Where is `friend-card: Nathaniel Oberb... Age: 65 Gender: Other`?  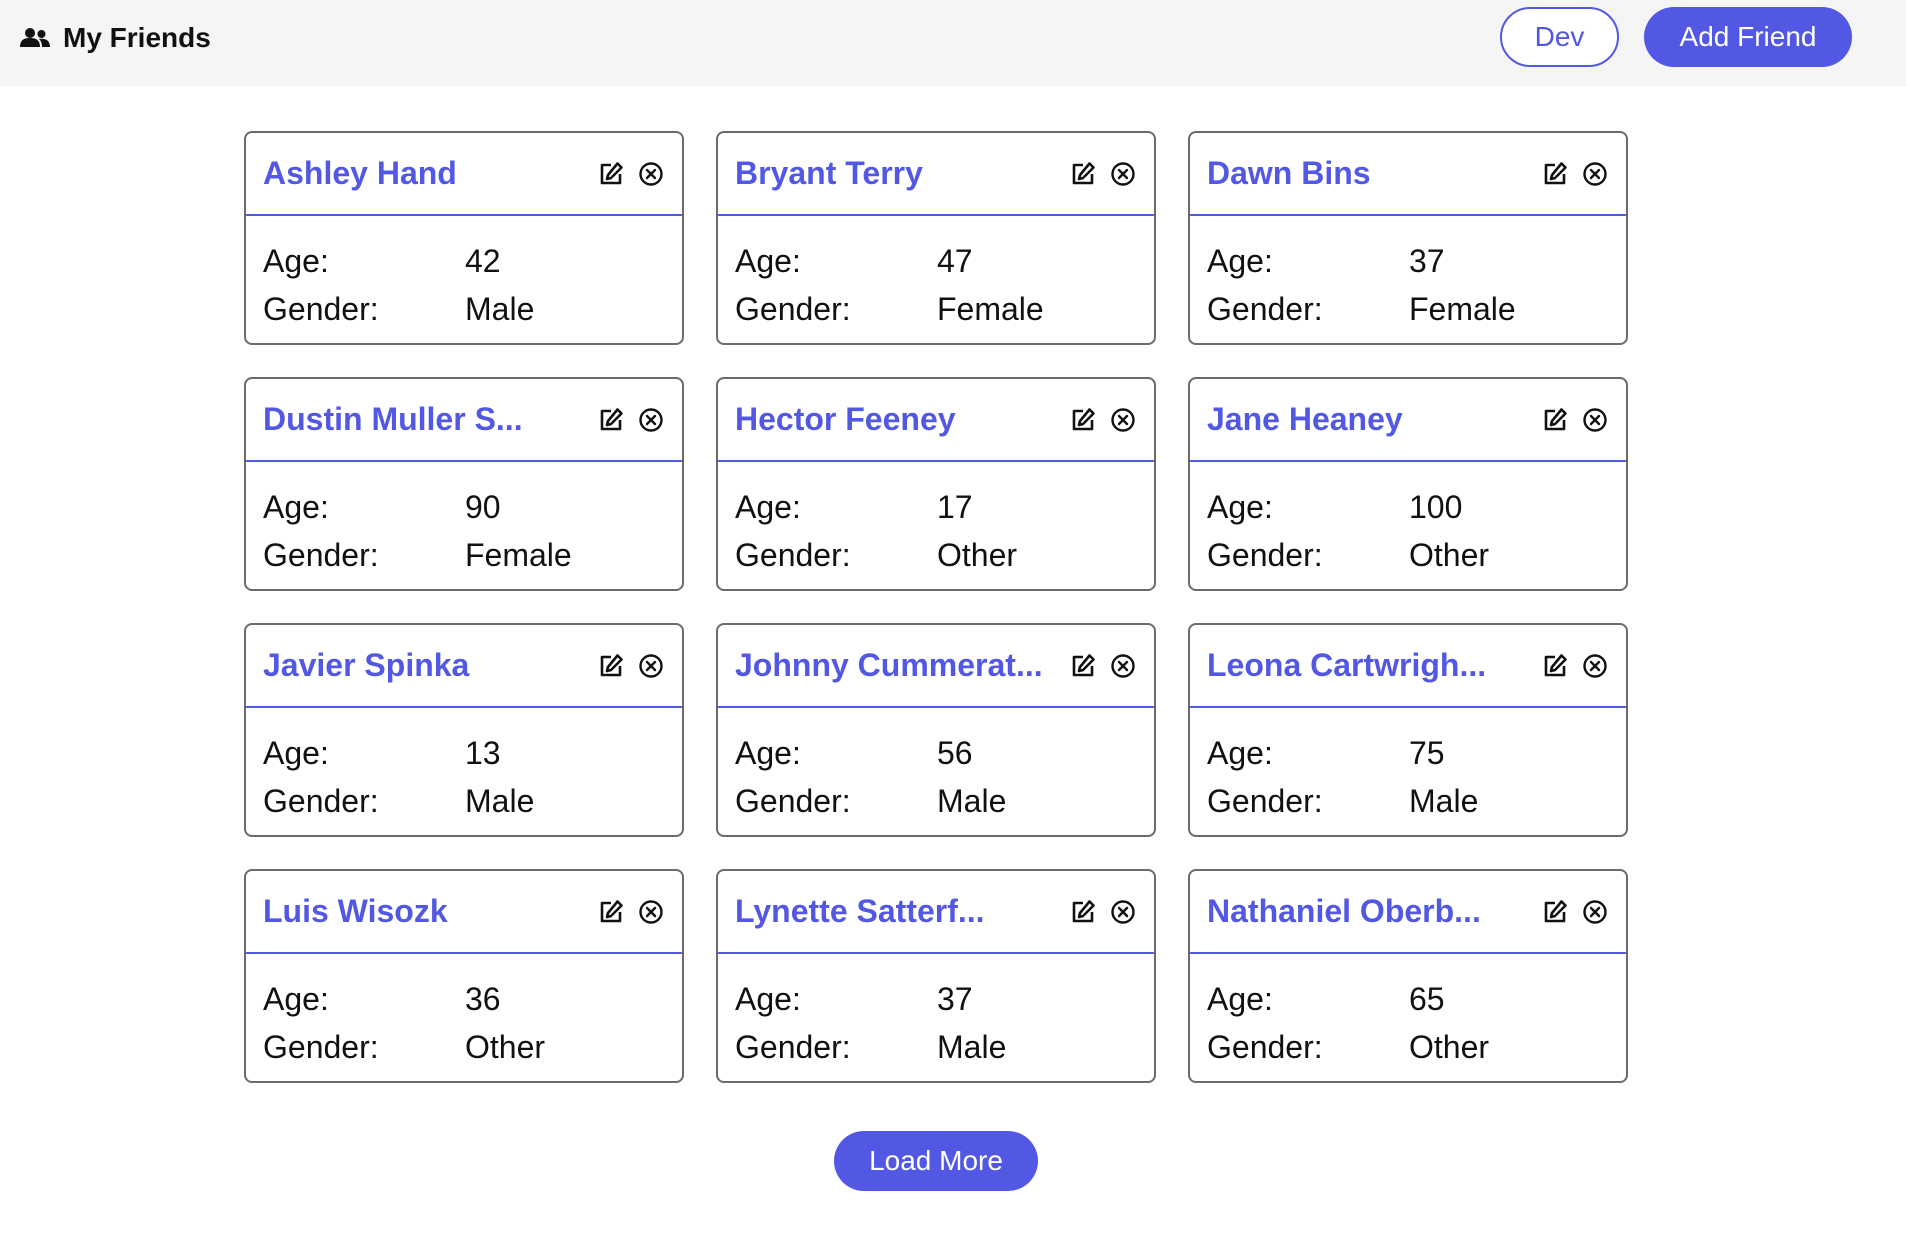 friend-card: Nathaniel Oberb... Age: 65 Gender: Other is located at coordinates (1408, 976).